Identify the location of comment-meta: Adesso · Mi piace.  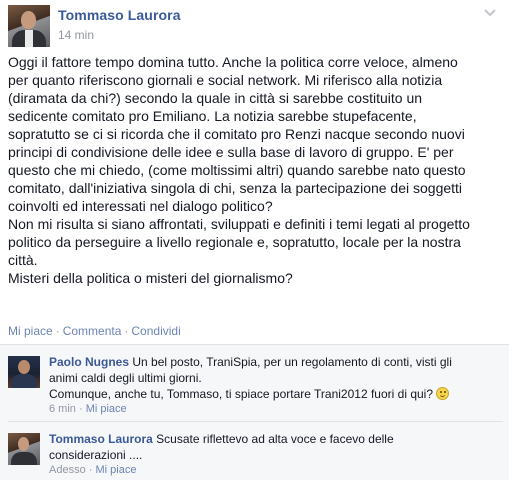
(93, 470).